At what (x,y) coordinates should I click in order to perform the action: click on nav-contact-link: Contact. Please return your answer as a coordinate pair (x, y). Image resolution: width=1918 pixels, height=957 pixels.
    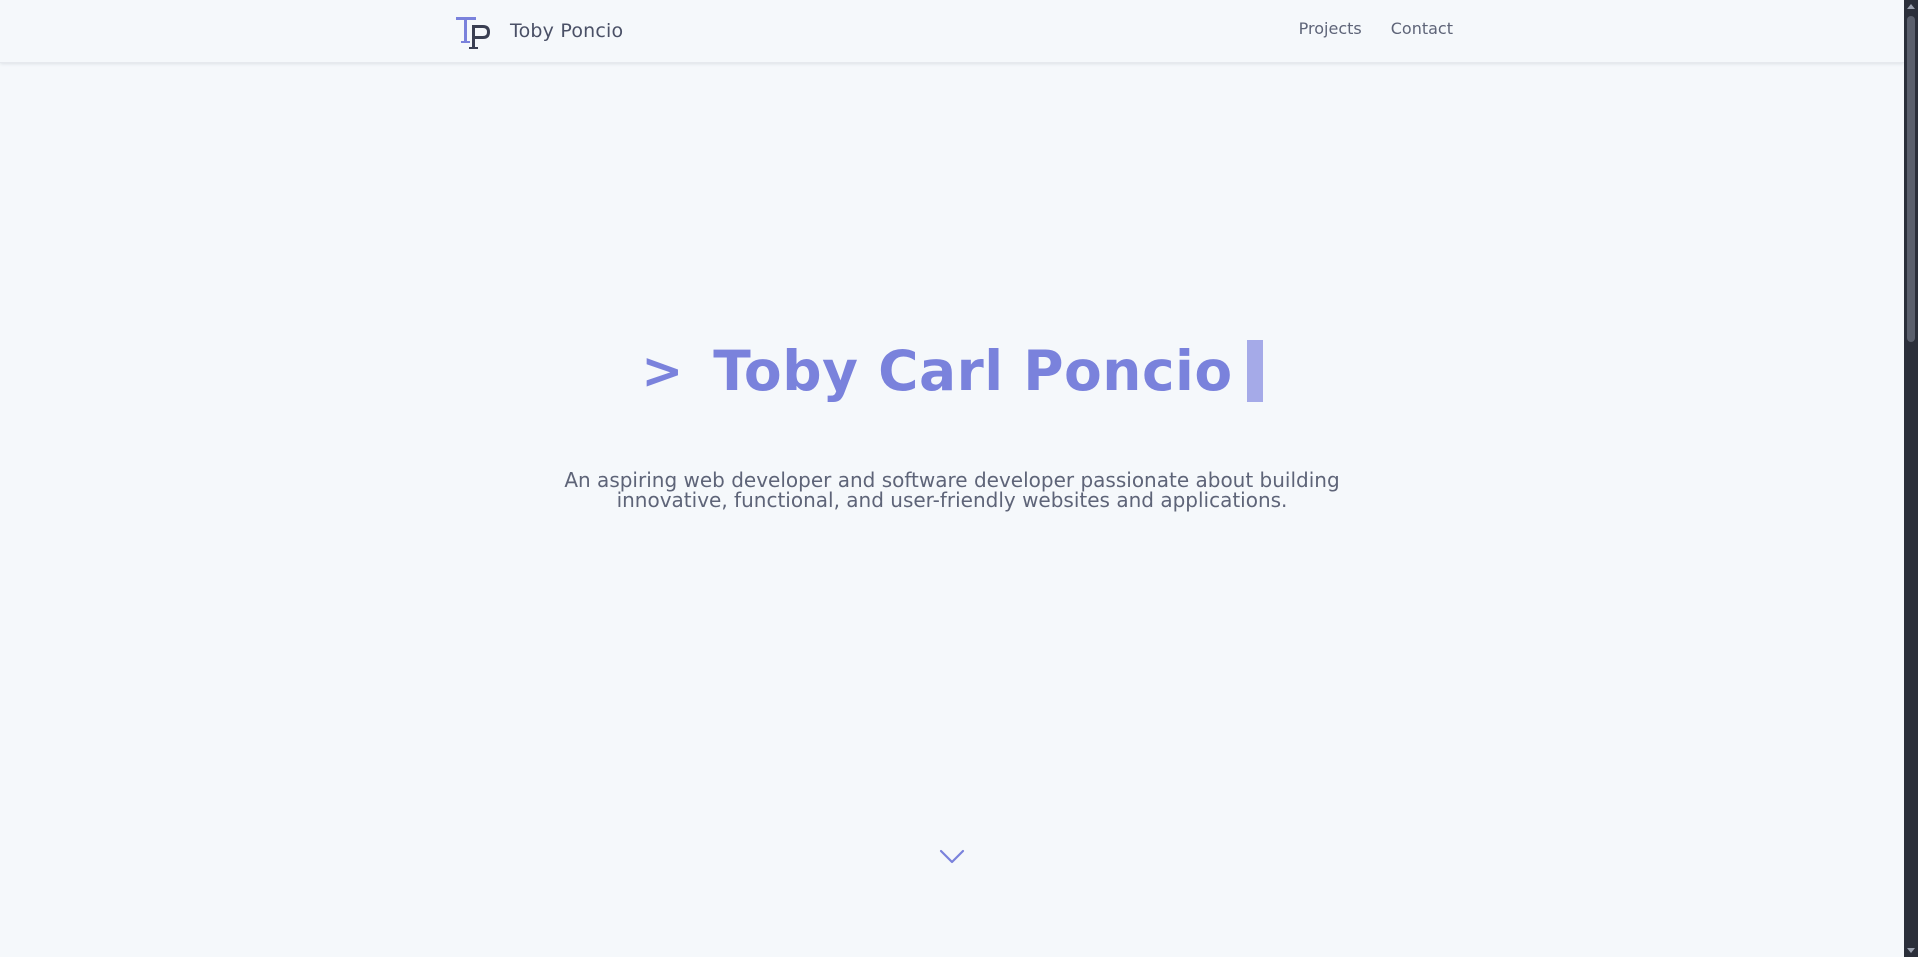
    Looking at the image, I should click on (1422, 28).